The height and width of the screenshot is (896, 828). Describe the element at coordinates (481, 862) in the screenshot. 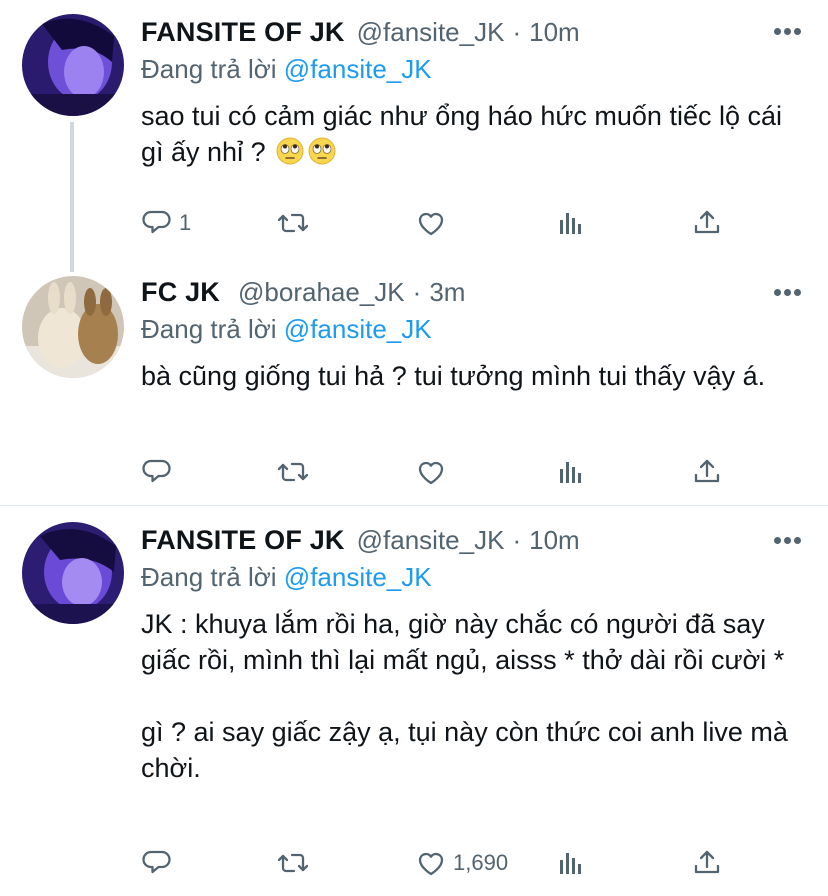

I see `like-count: 1,690` at that location.